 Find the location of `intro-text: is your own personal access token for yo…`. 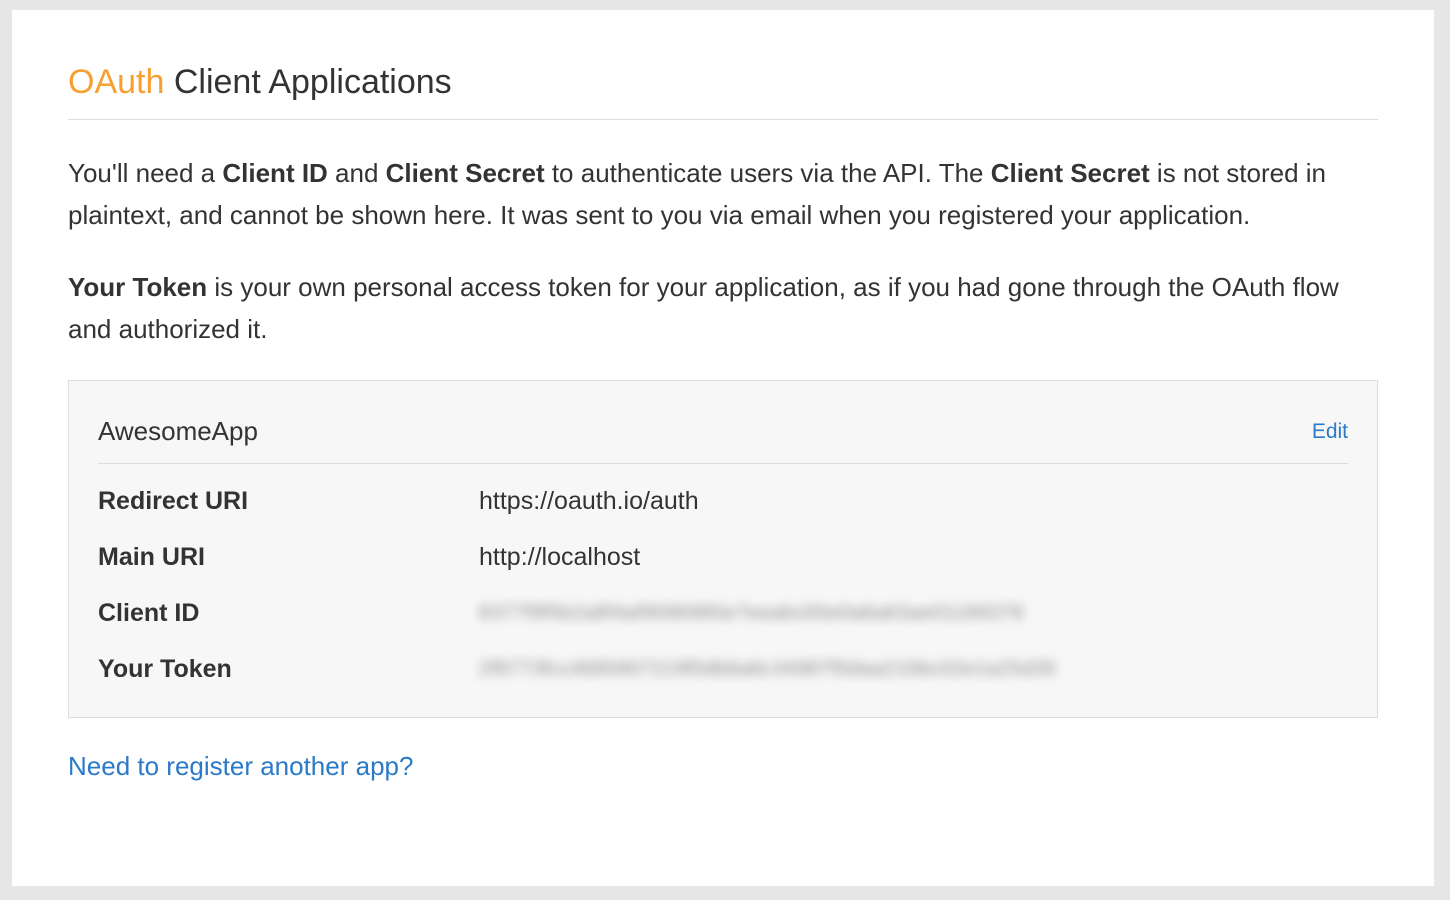

intro-text: is your own personal access token for yo… is located at coordinates (703, 308).